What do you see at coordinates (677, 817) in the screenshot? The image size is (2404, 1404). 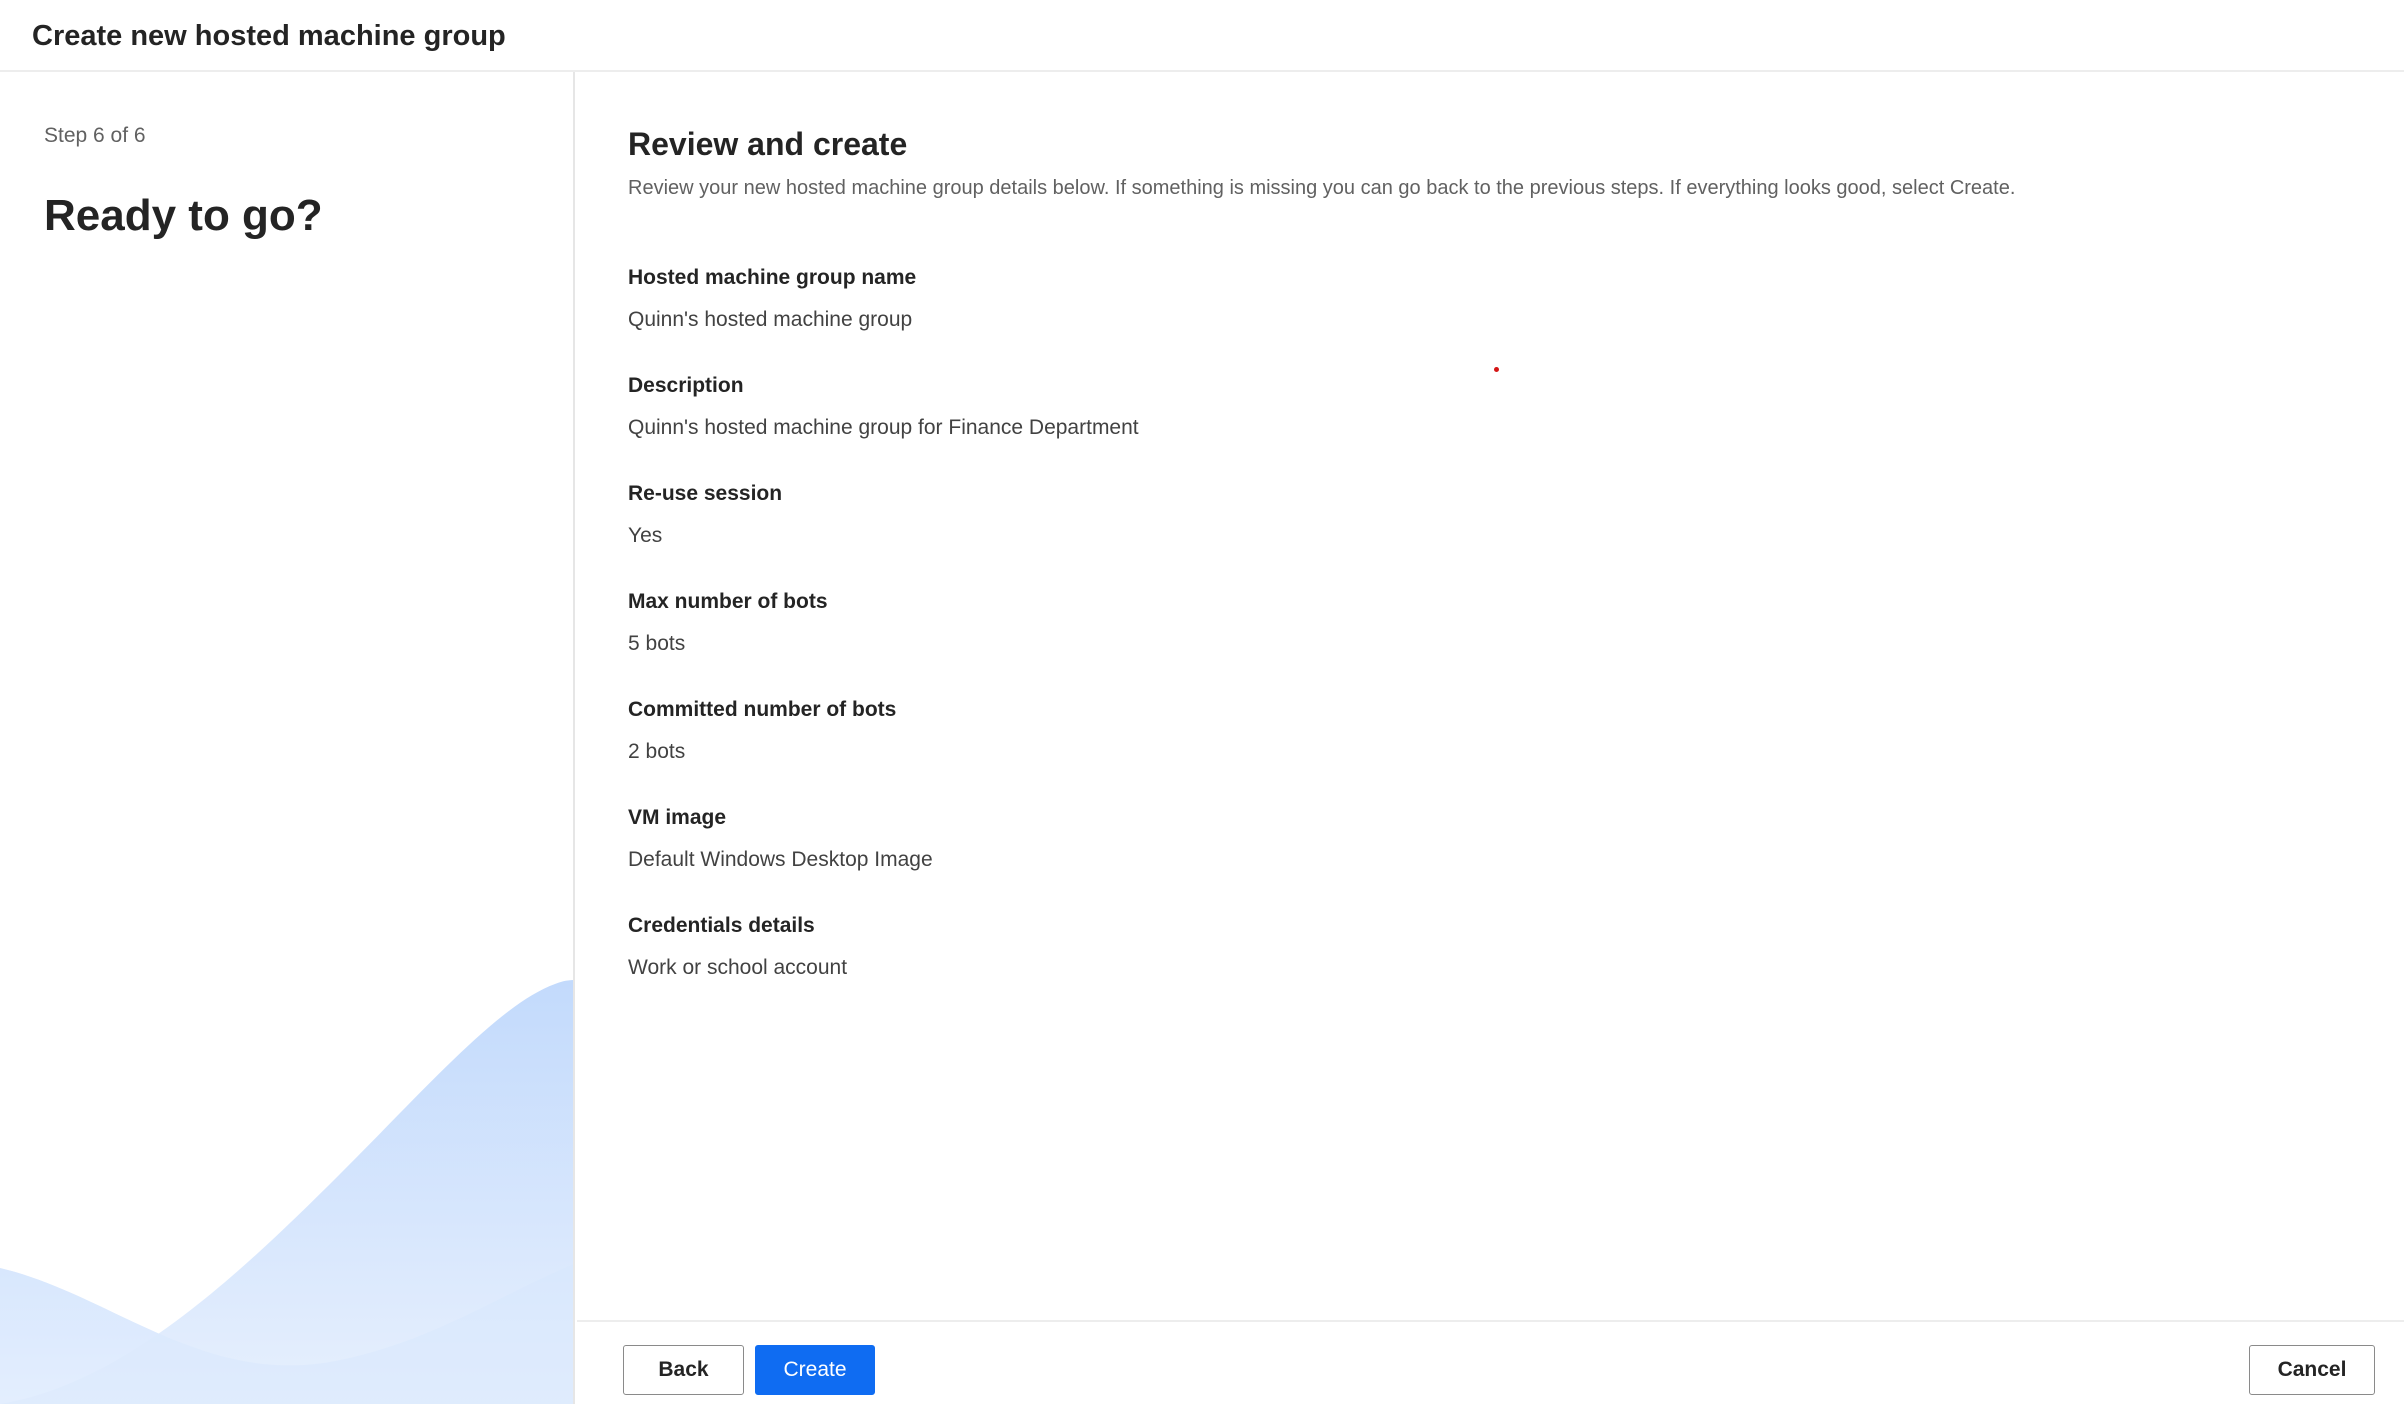 I see `field-label: VM image` at bounding box center [677, 817].